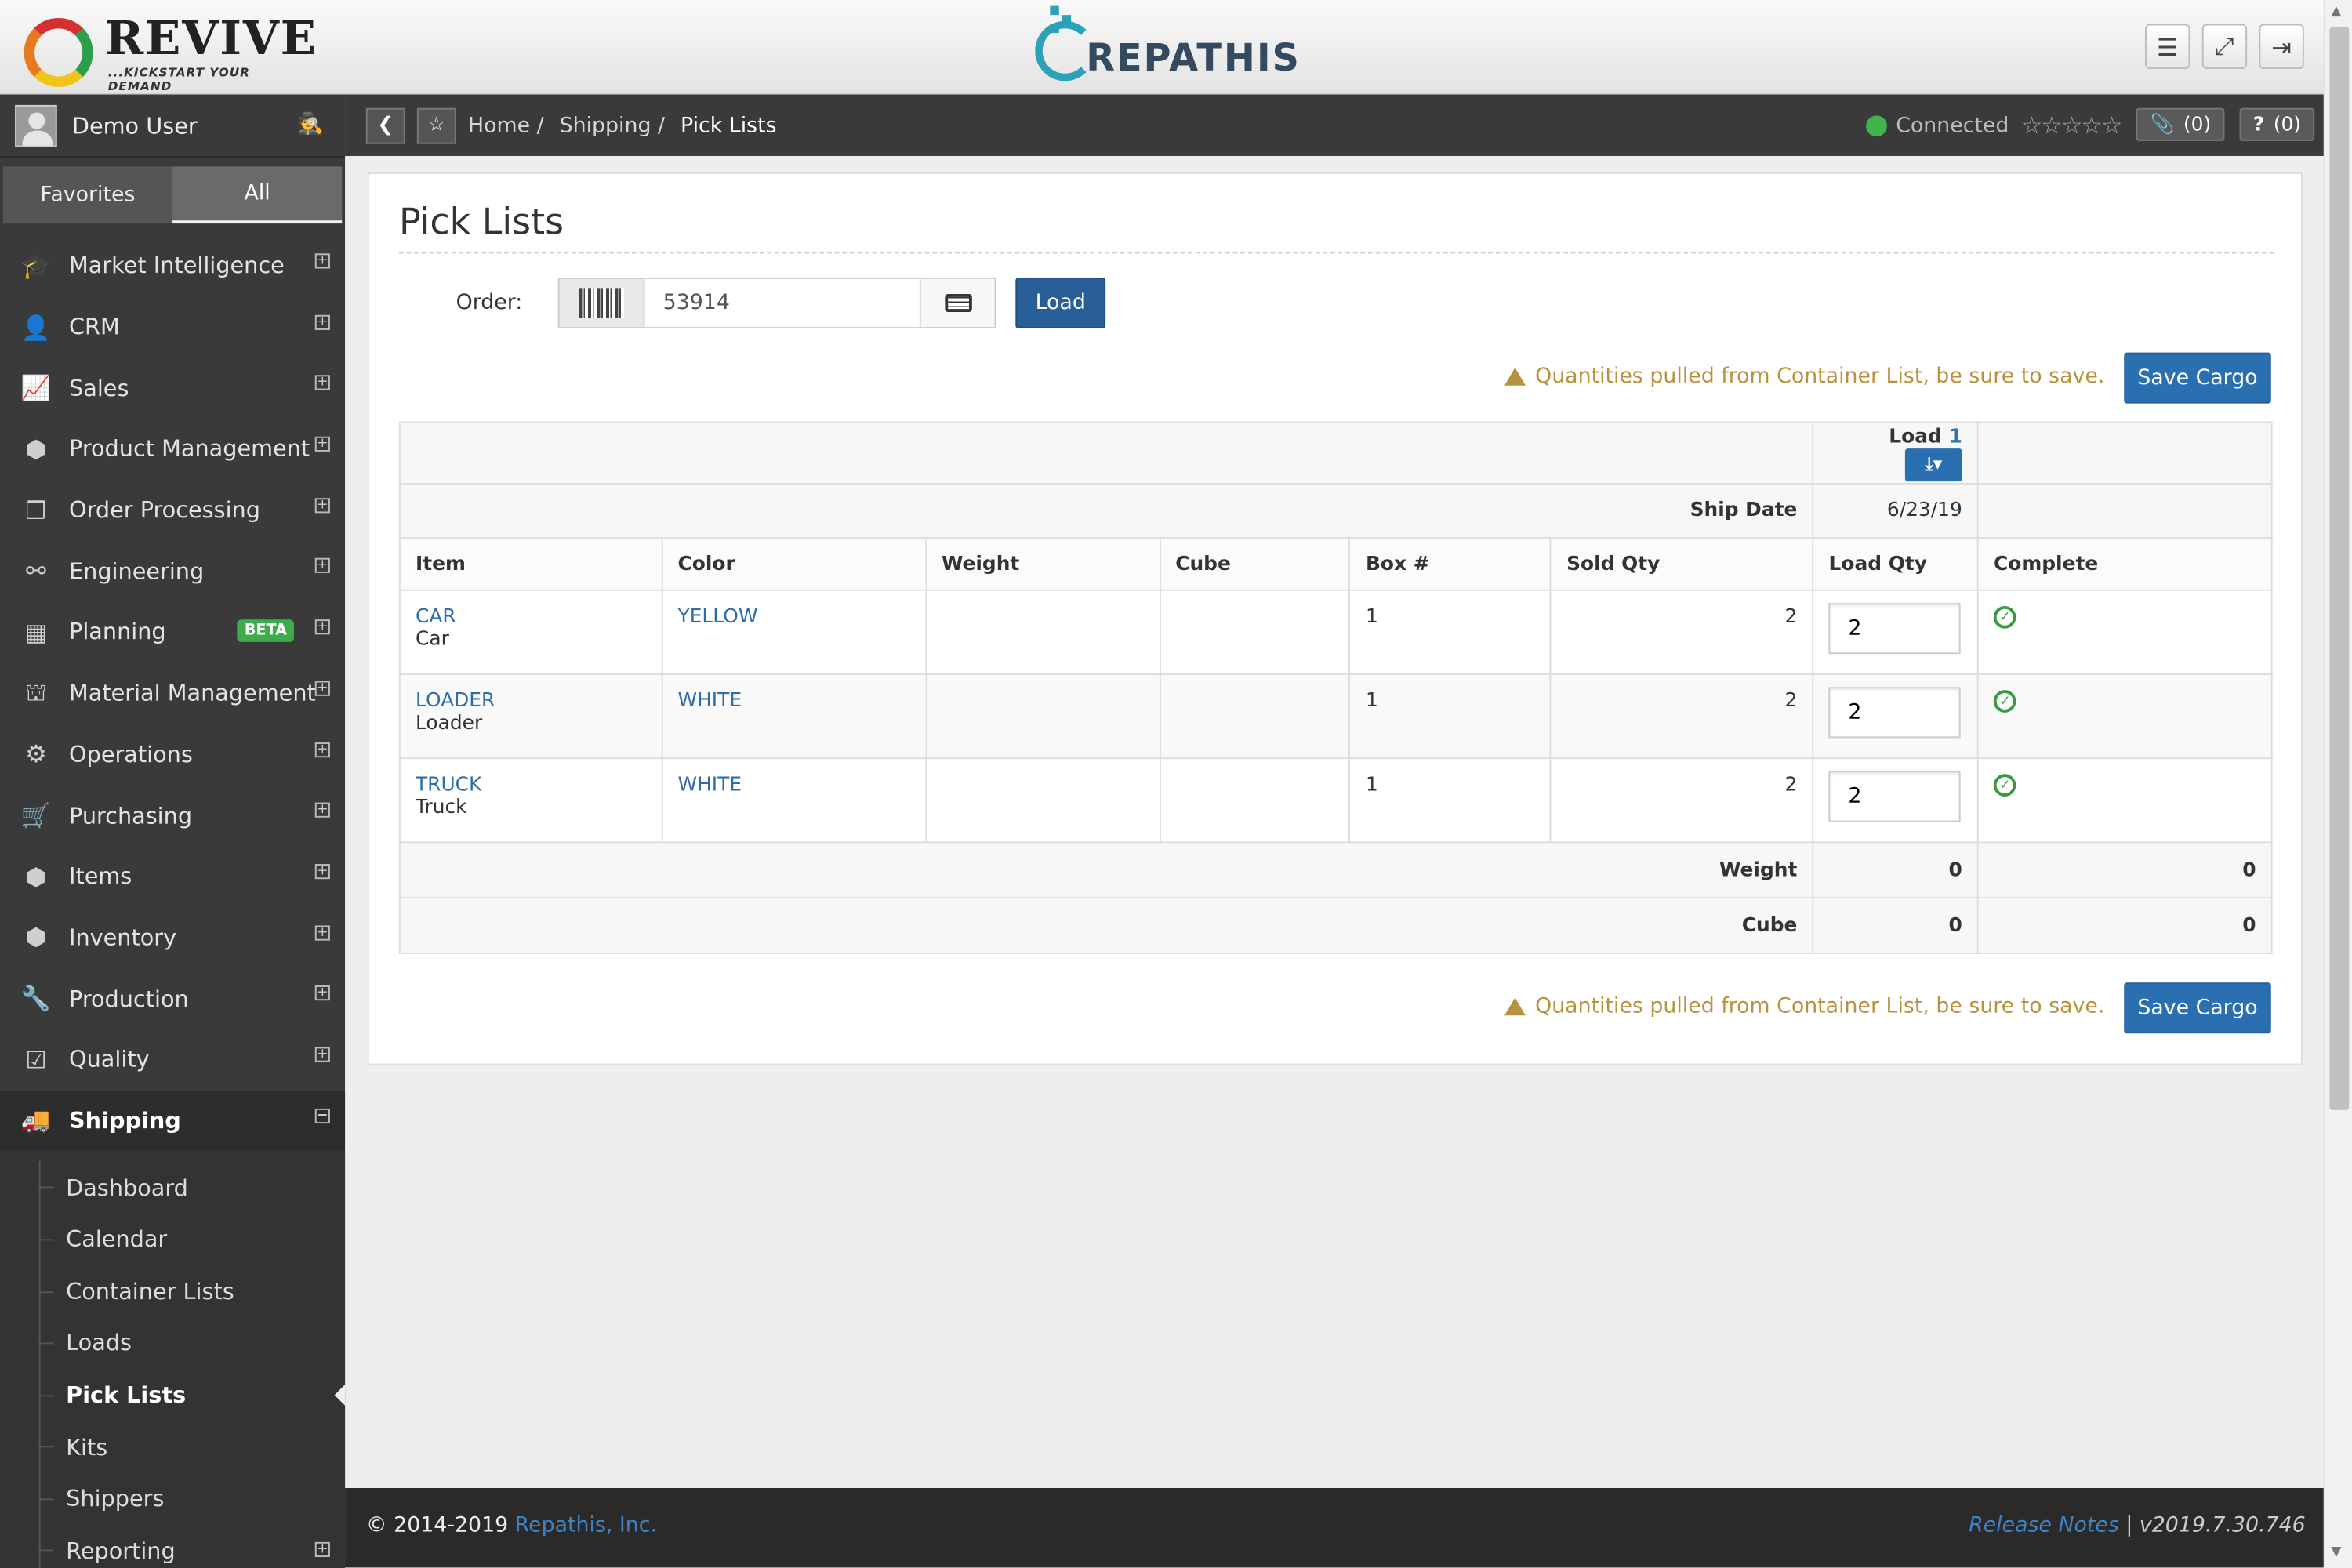 The height and width of the screenshot is (1568, 2352). I want to click on back-button: ❮, so click(385, 125).